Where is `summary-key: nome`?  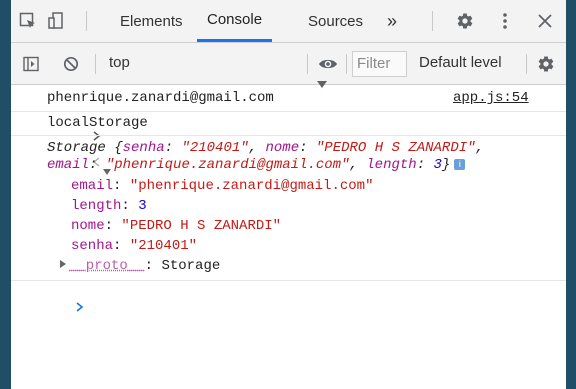
summary-key: nome is located at coordinates (282, 148).